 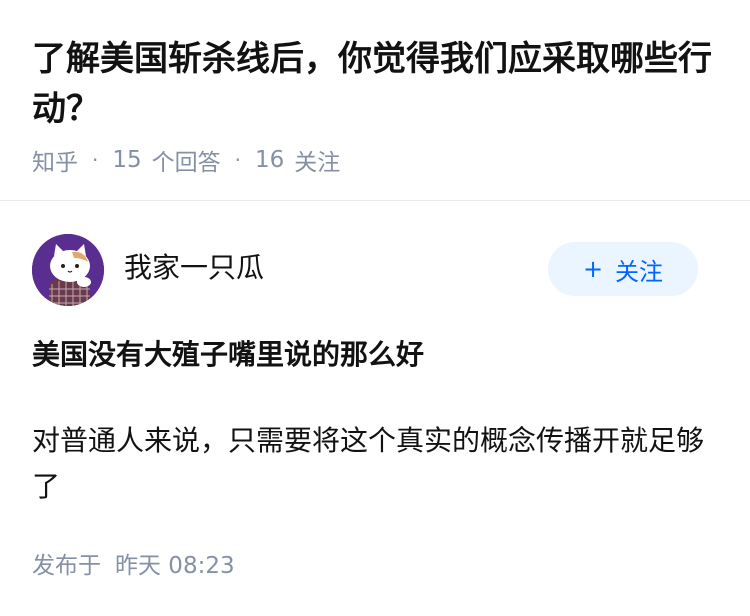 I want to click on follow-label: 关注, so click(x=639, y=271).